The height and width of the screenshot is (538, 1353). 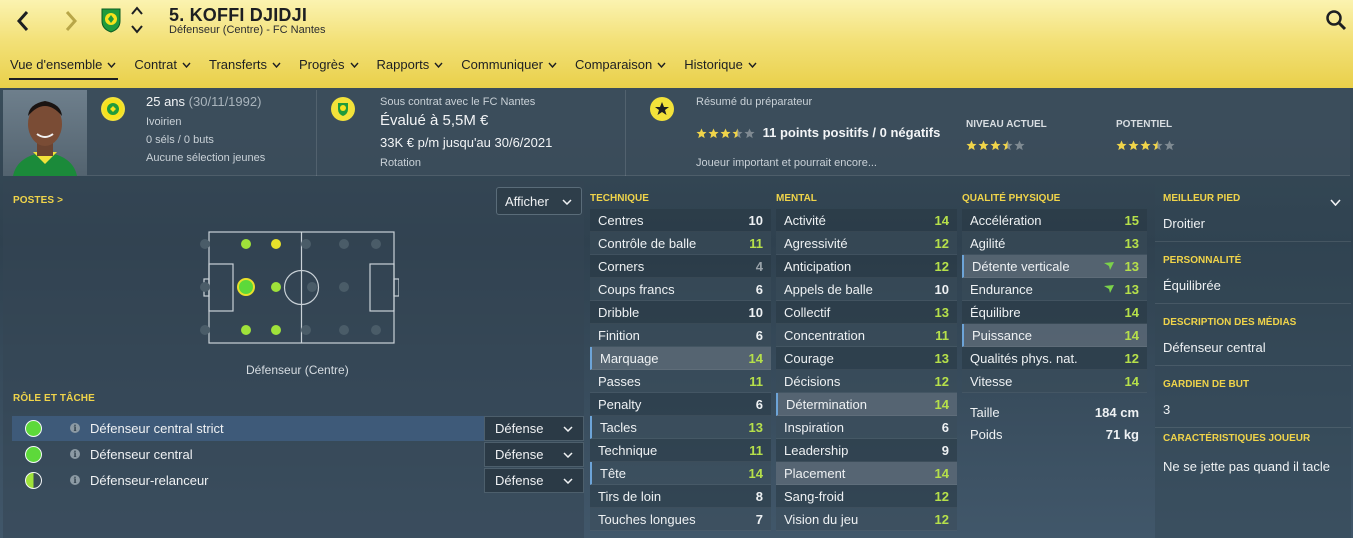 What do you see at coordinates (988, 243) in the screenshot?
I see `attribute-label: Agilité` at bounding box center [988, 243].